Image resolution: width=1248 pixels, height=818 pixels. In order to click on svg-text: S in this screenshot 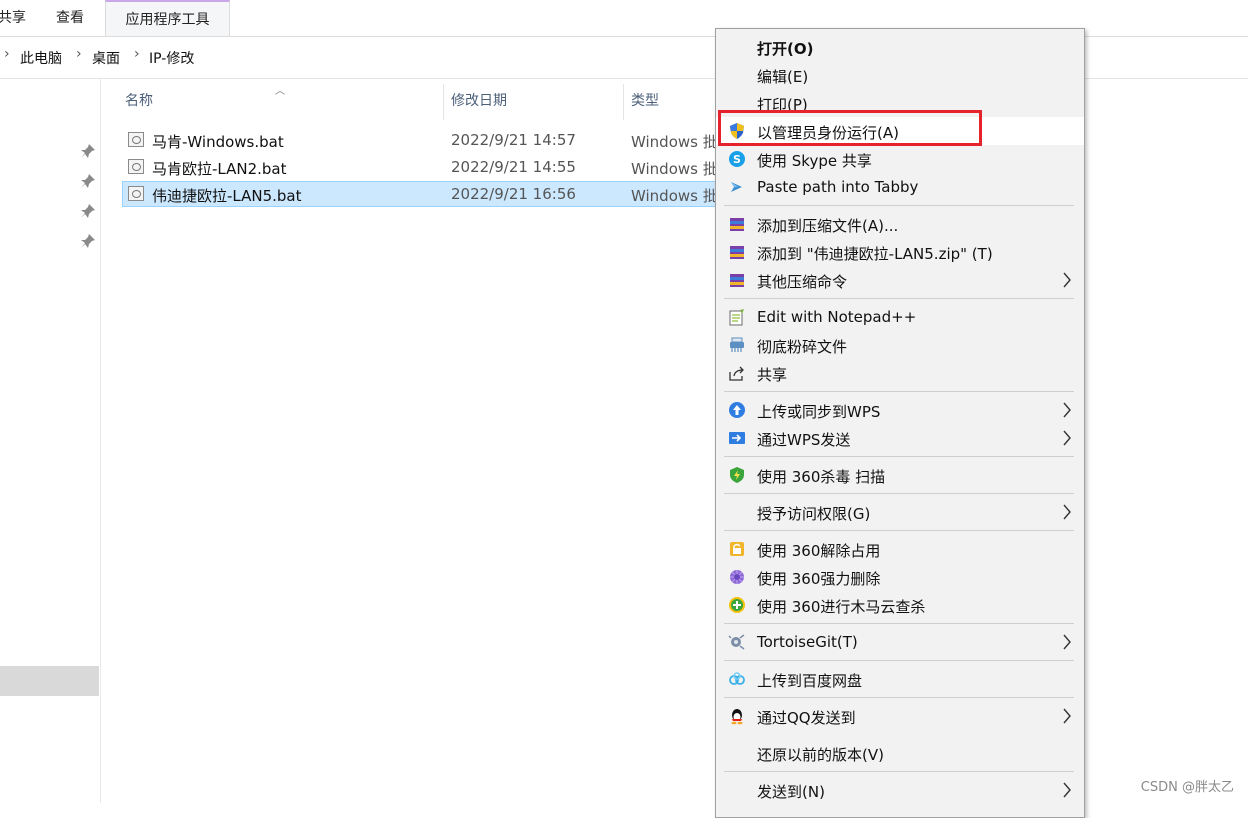, I will do `click(737, 159)`.